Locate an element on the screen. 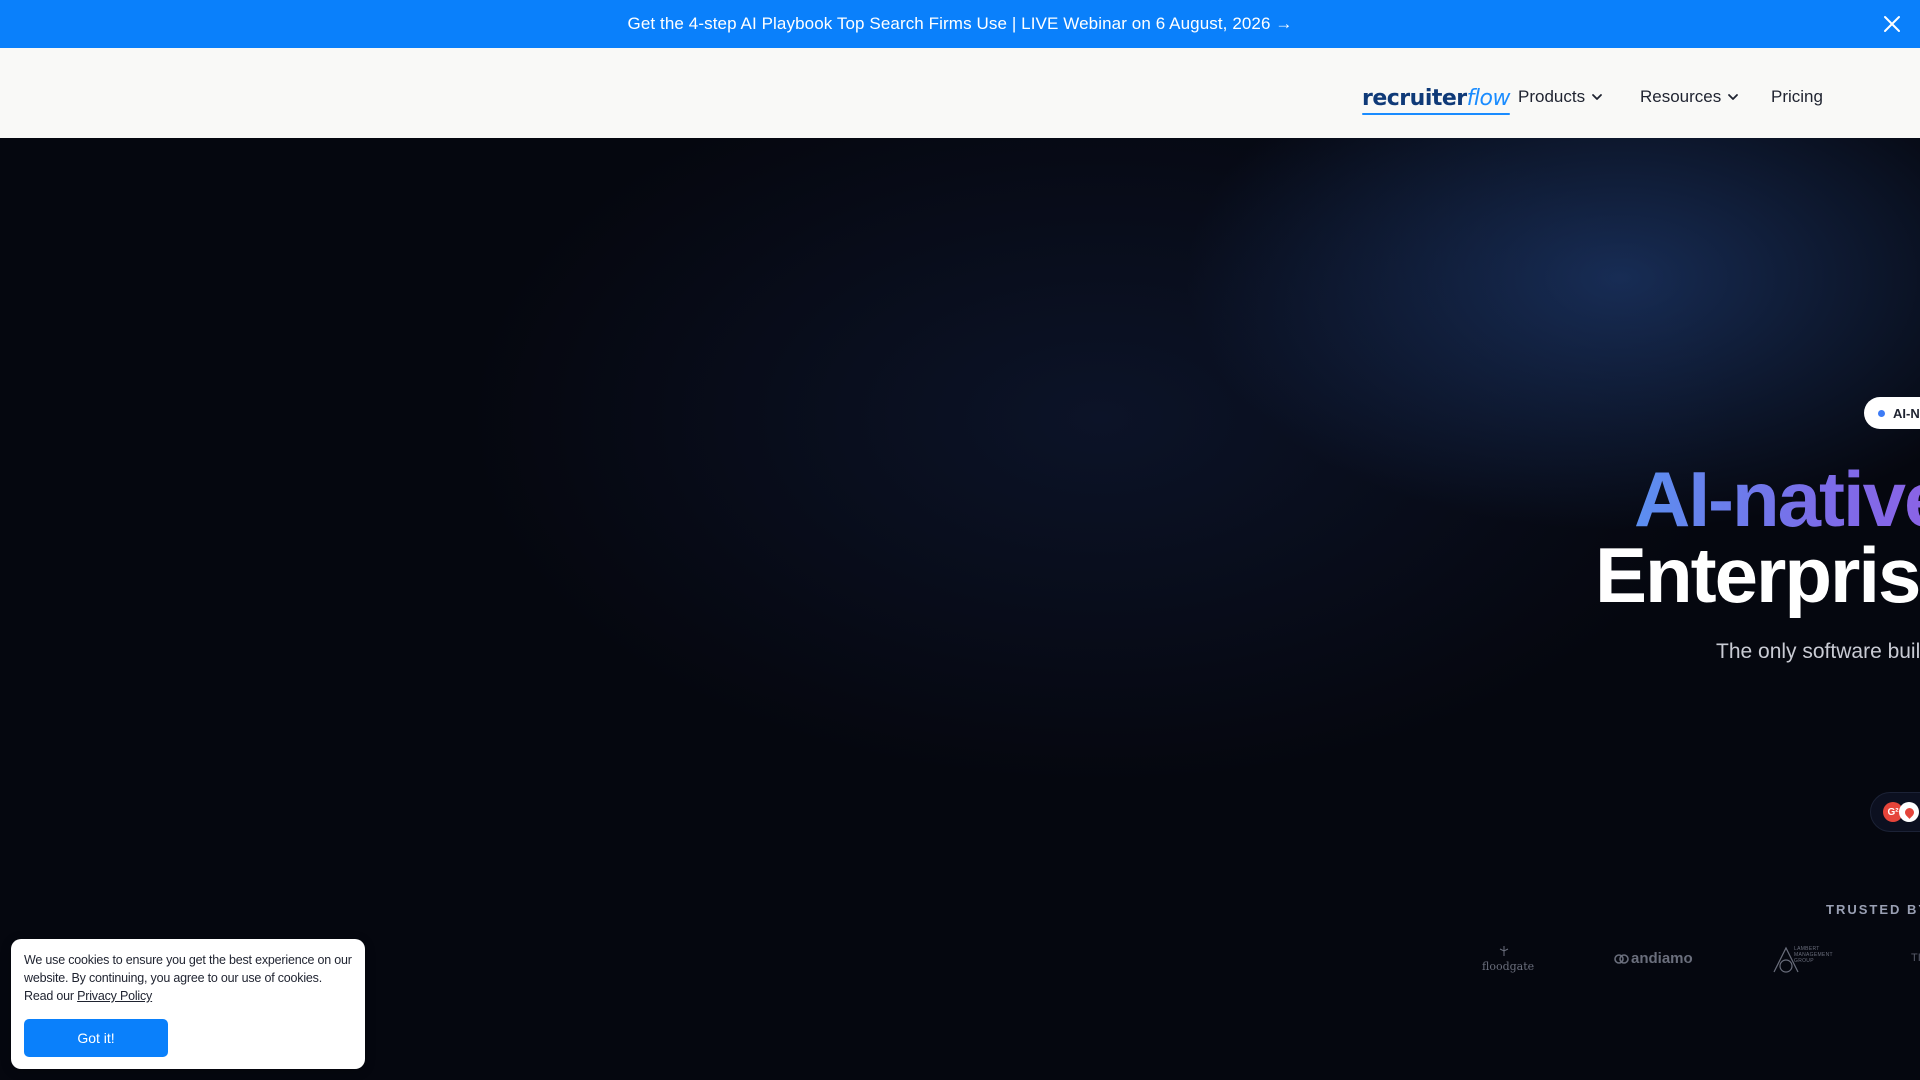 The height and width of the screenshot is (1080, 1920). main-navbar: recruiter flow Products Resources Pricing is located at coordinates (960, 93).